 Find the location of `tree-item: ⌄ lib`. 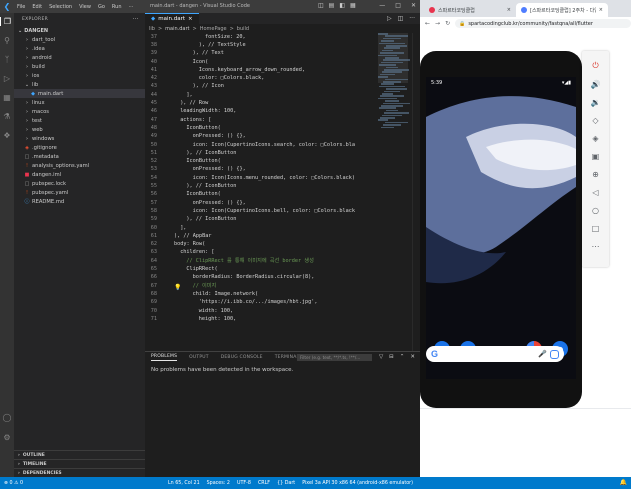

tree-item: ⌄ lib is located at coordinates (79, 84).